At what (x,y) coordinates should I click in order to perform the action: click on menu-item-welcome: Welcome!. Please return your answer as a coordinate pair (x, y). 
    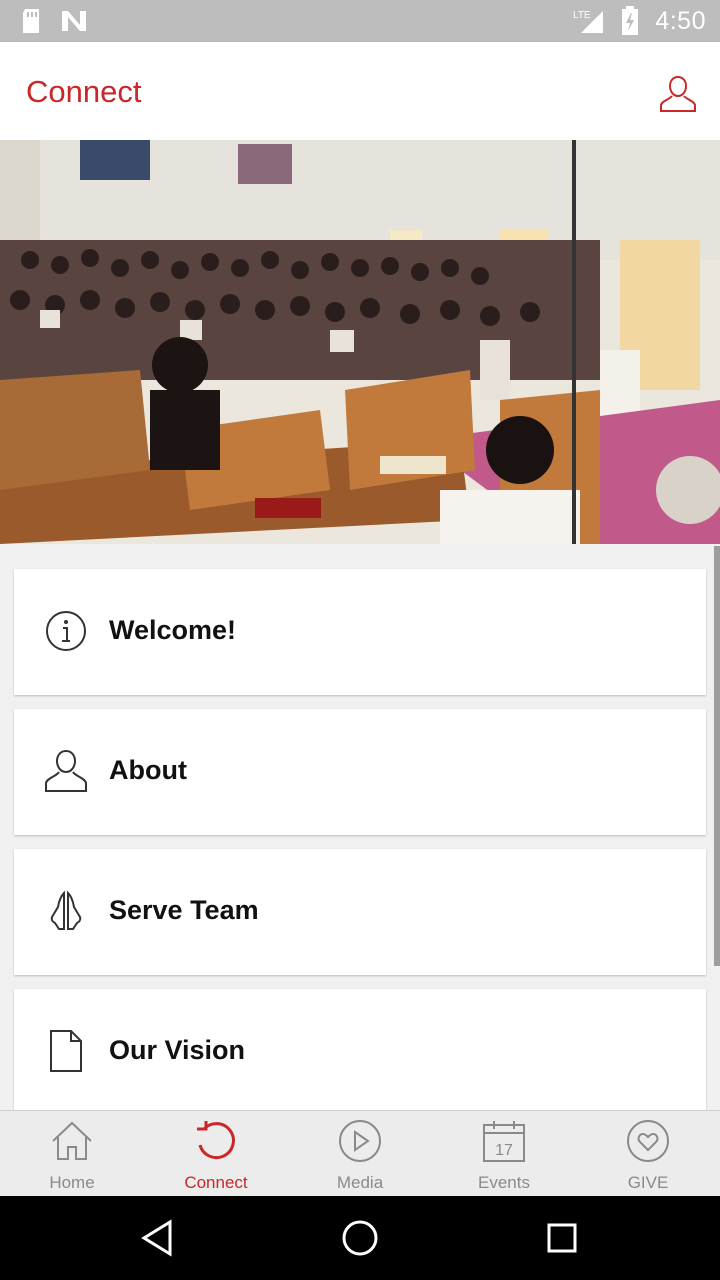
    Looking at the image, I should click on (360, 632).